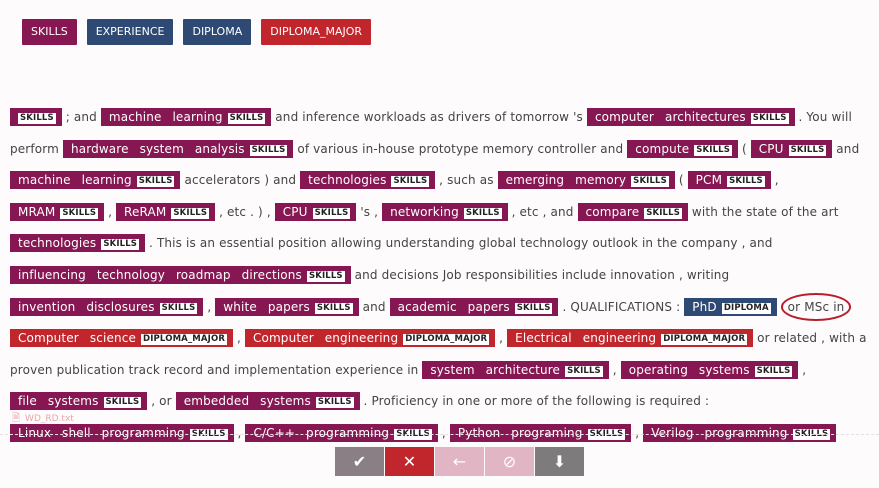 The image size is (879, 488). What do you see at coordinates (763, 211) in the screenshot?
I see `text-span: with the state of the art` at bounding box center [763, 211].